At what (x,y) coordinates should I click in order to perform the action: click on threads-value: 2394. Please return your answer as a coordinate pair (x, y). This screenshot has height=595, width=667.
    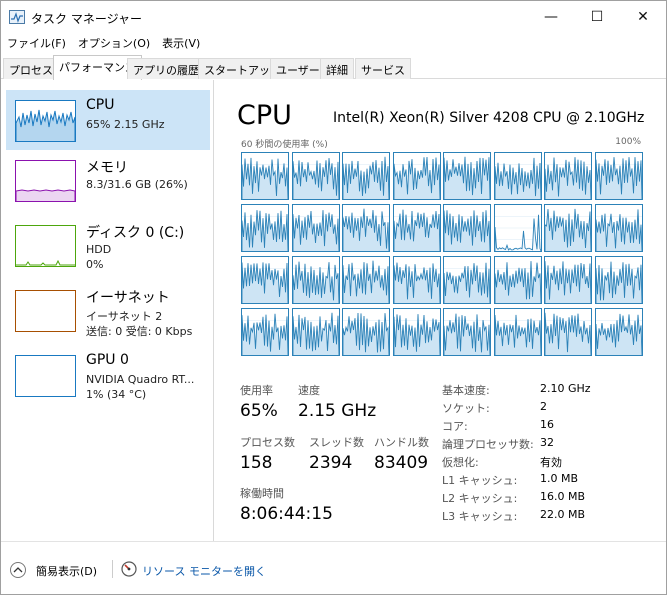
    Looking at the image, I should click on (331, 463).